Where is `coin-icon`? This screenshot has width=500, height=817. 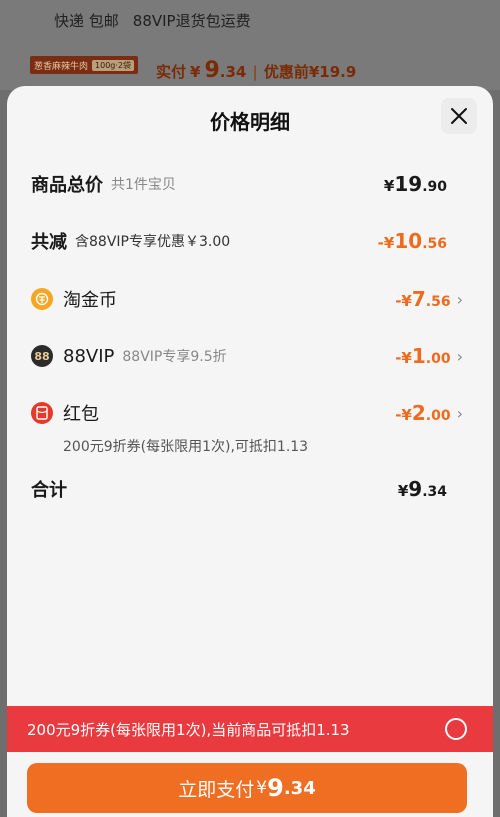 coin-icon is located at coordinates (42, 299).